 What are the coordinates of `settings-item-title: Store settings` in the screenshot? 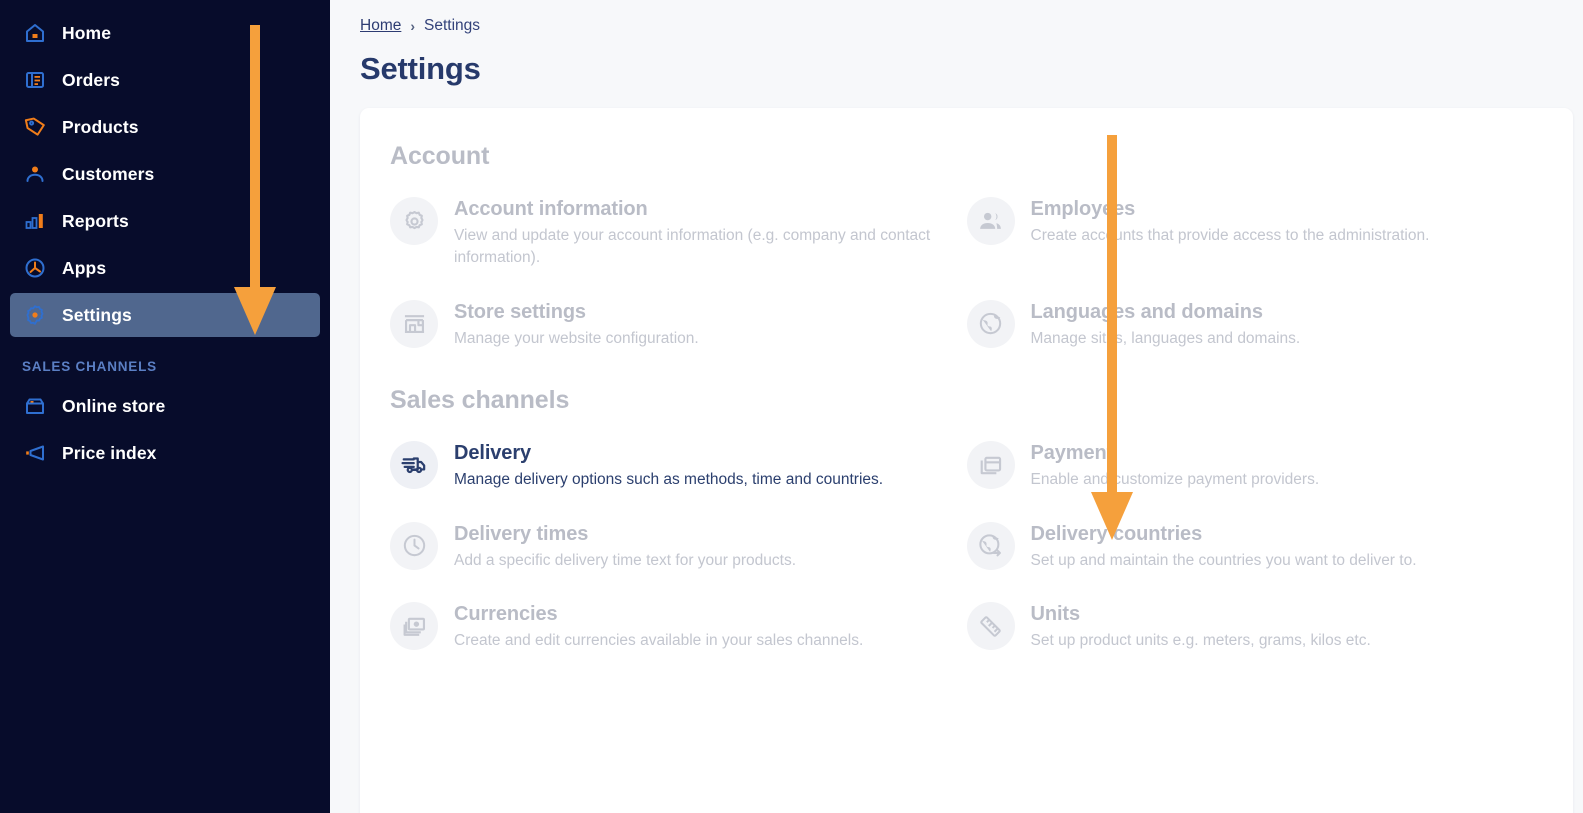 It's located at (520, 311).